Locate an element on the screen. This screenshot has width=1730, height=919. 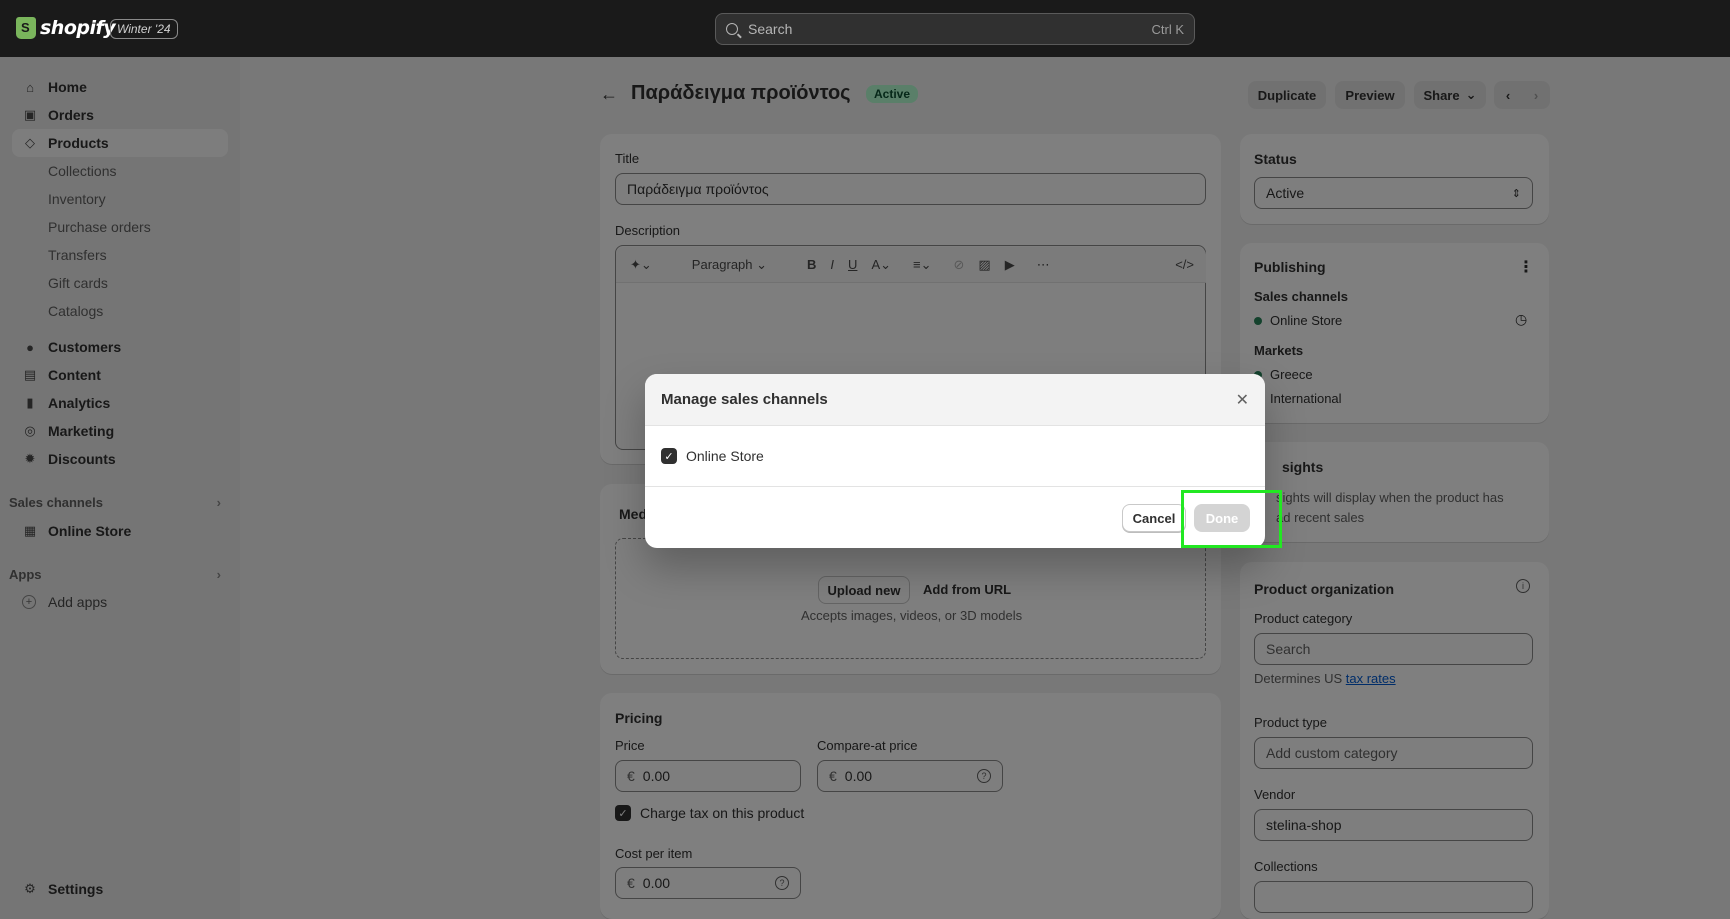
modal-title: Manage sales channels is located at coordinates (744, 399).